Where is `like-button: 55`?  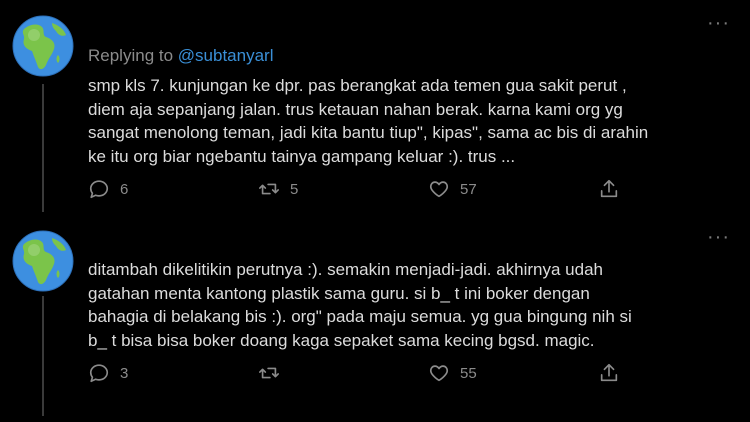
like-button: 55 is located at coordinates (452, 373).